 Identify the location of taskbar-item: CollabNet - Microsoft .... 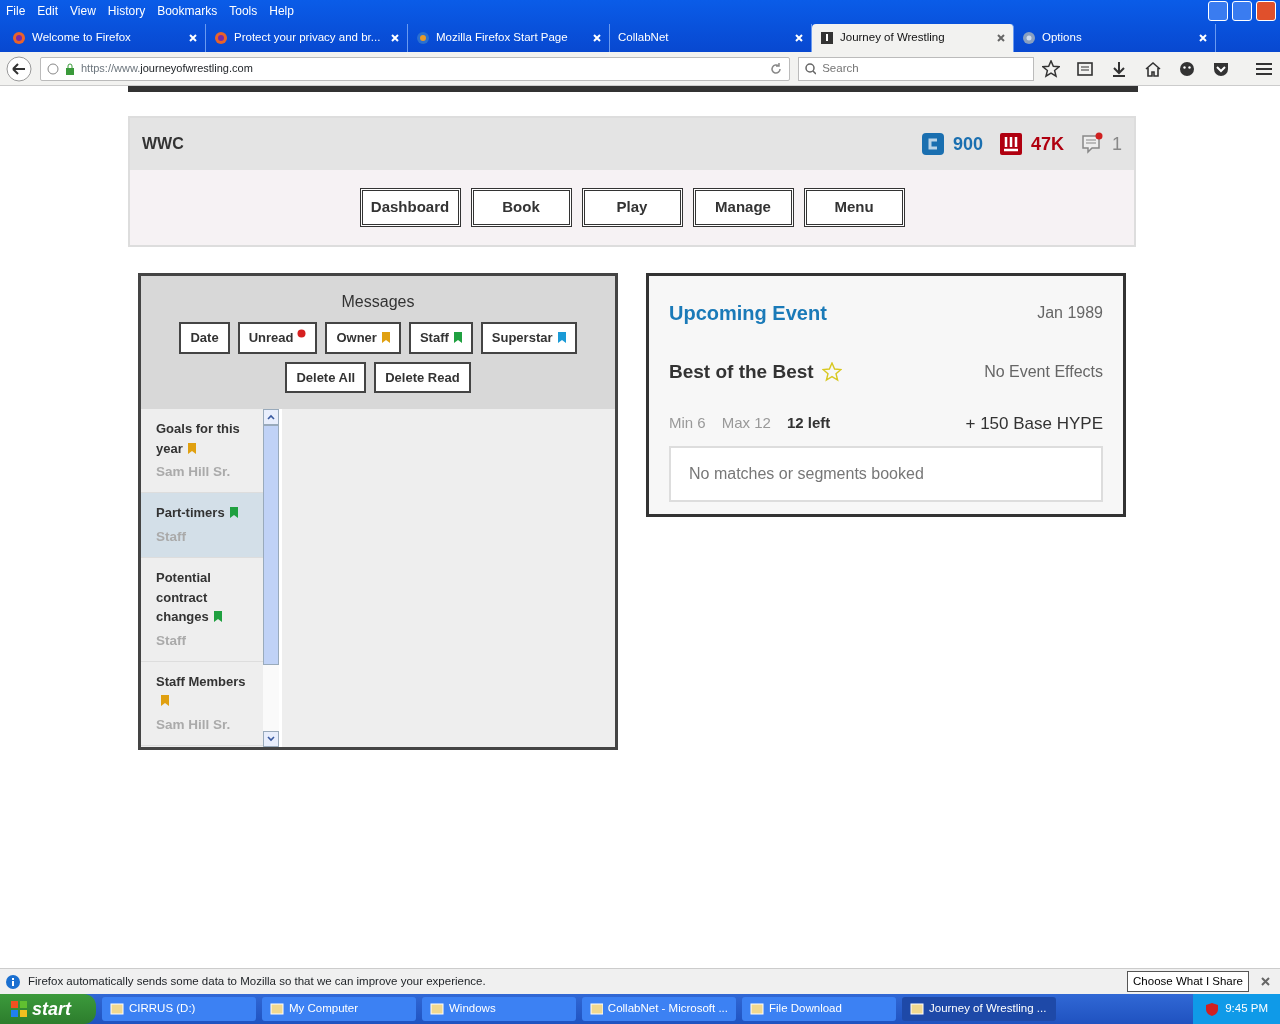
(659, 1009).